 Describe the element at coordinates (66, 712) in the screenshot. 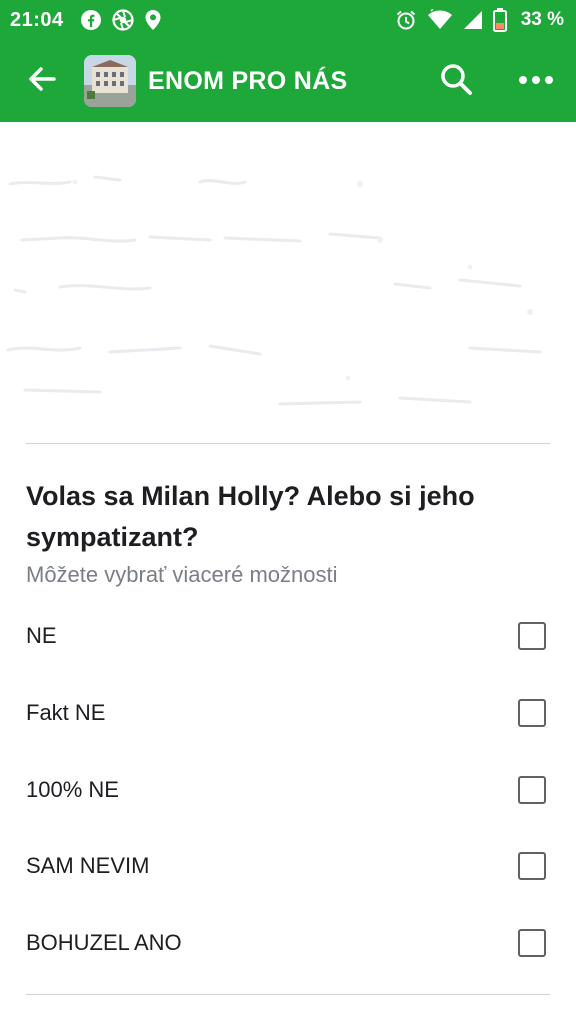

I see `poll-option-label: Fakt NE` at that location.